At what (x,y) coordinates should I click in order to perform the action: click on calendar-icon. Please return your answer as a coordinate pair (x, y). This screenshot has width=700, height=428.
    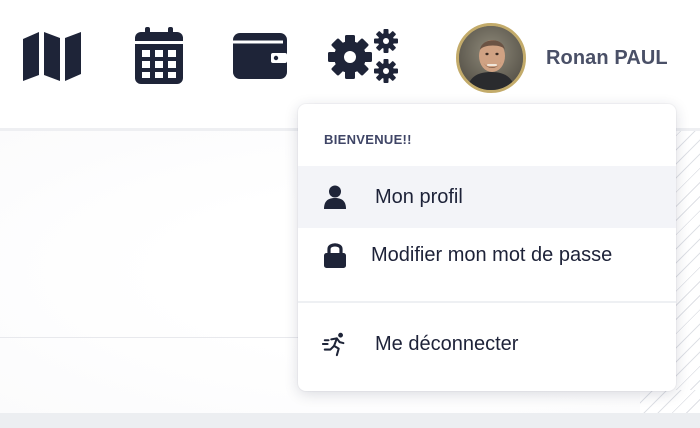
    Looking at the image, I should click on (159, 56).